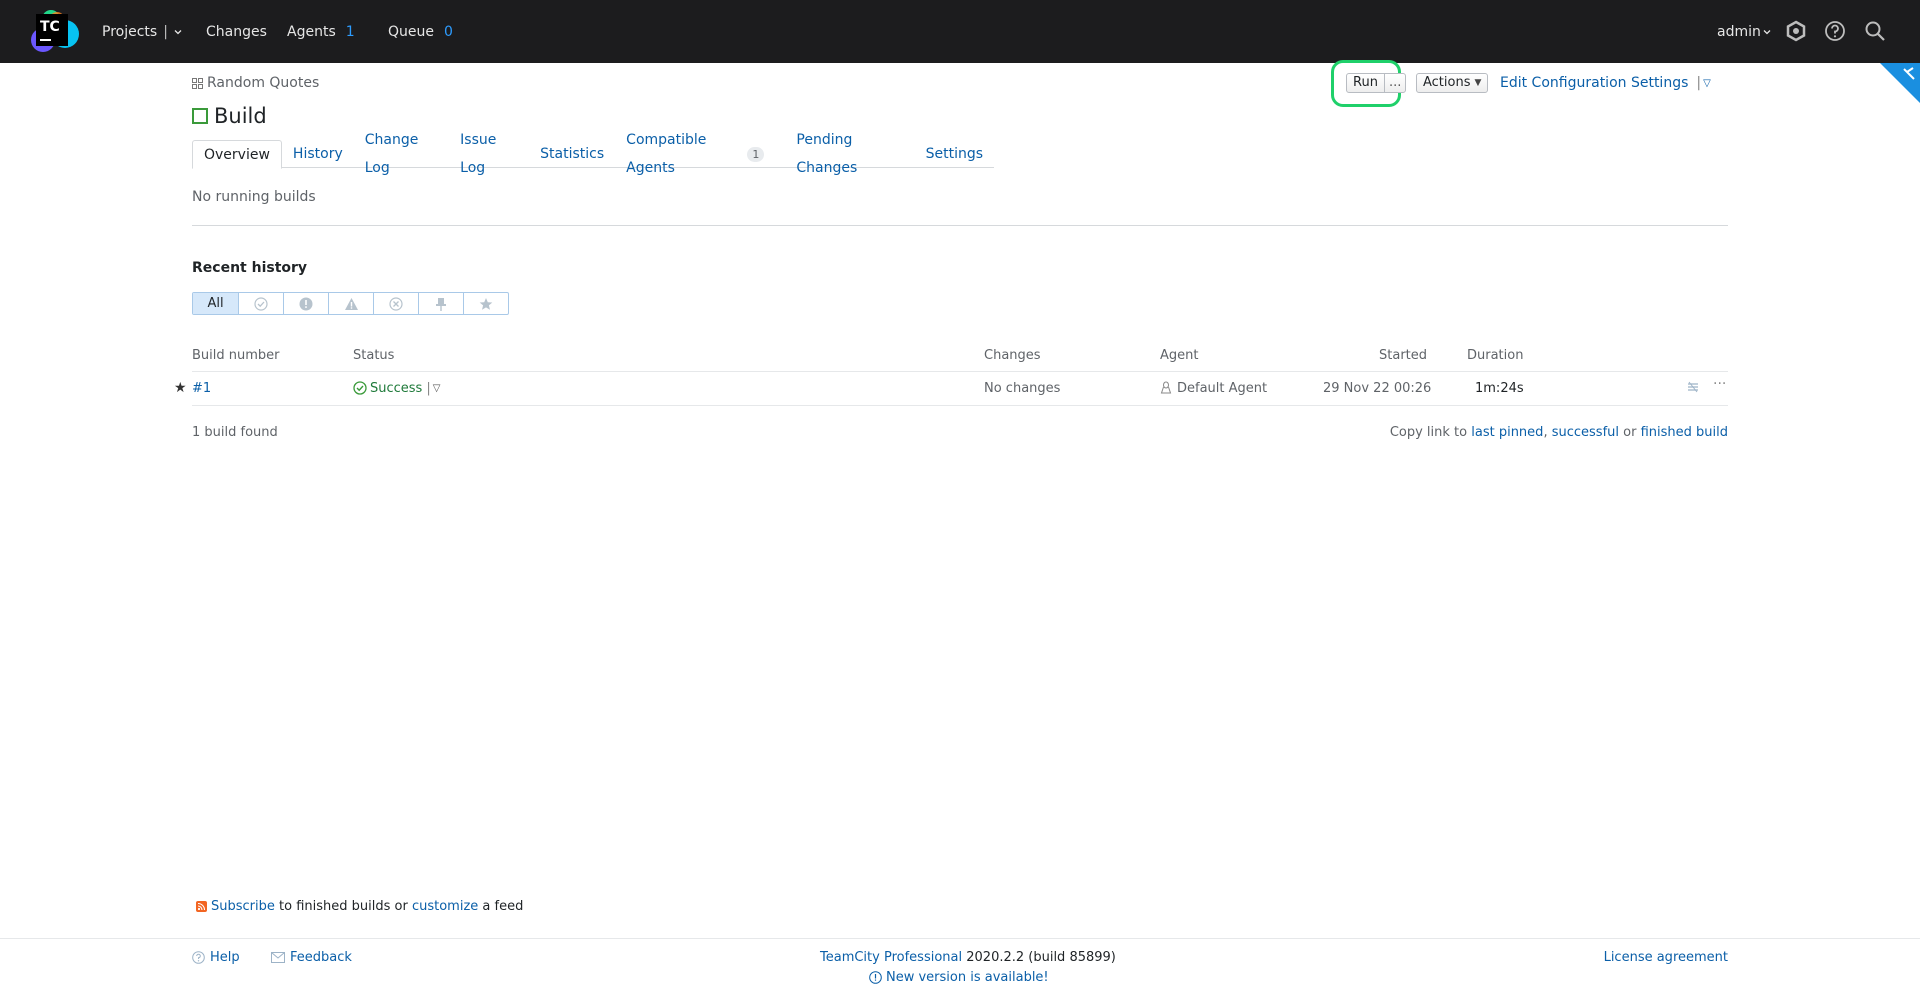 The width and height of the screenshot is (1920, 995). I want to click on license-agreement-link: License agreement, so click(1666, 957).